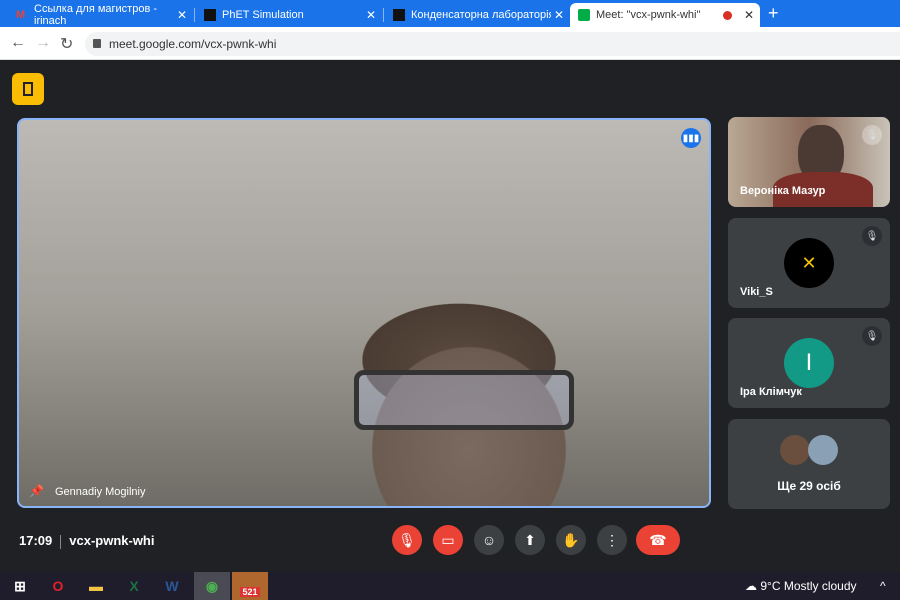  I want to click on windows-start-icon: ⊞, so click(20, 586).